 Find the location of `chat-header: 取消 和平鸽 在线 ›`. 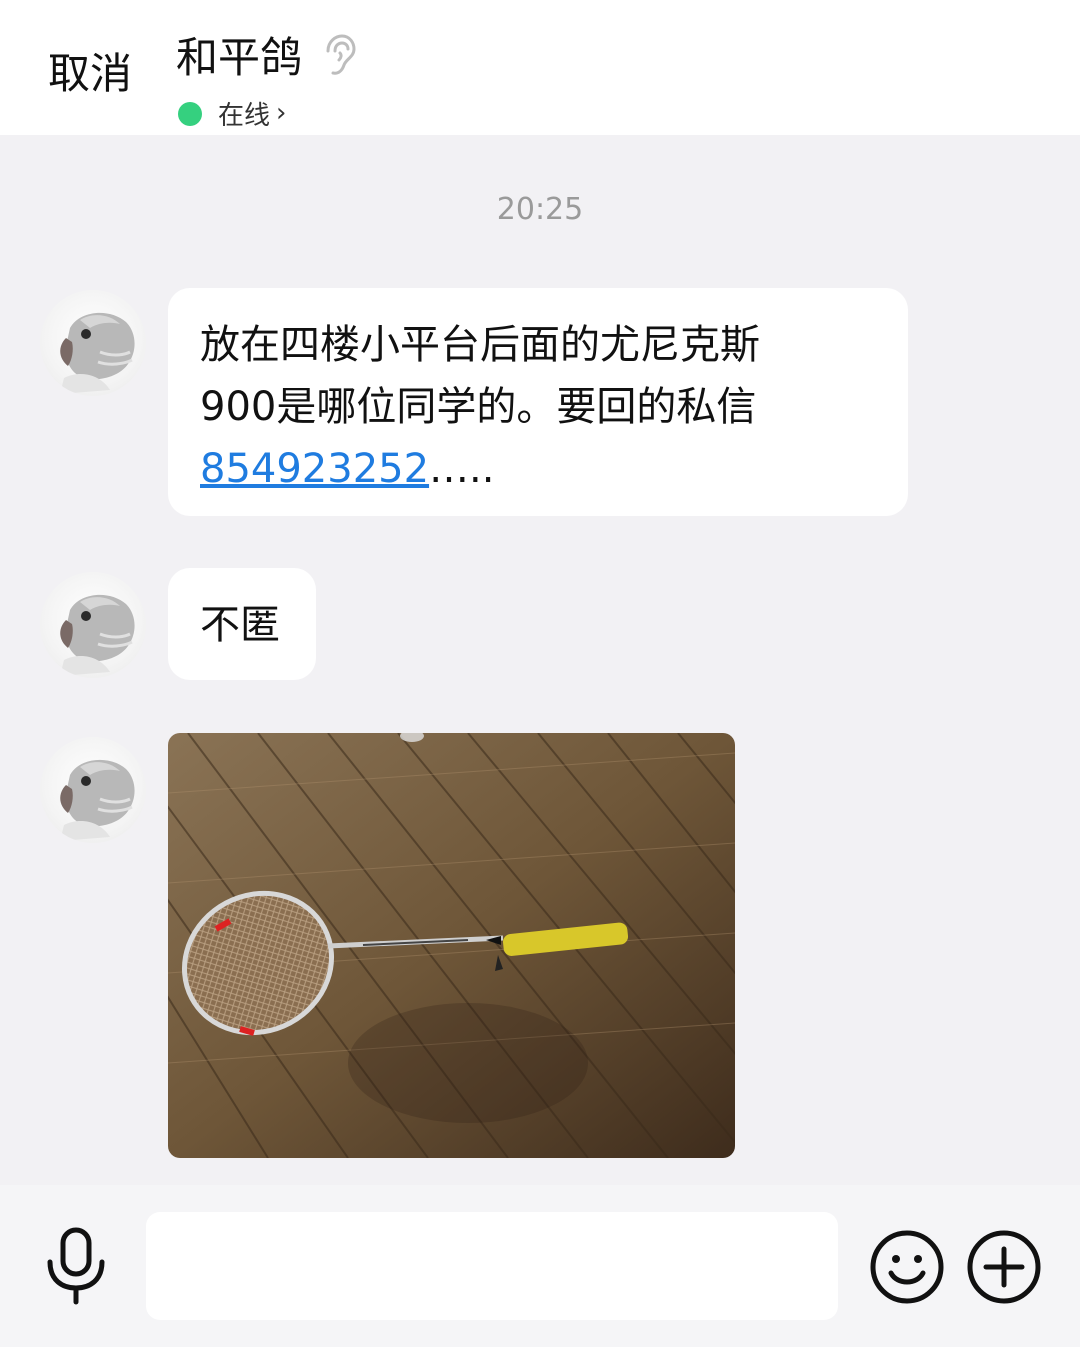

chat-header: 取消 和平鸽 在线 › is located at coordinates (540, 67).